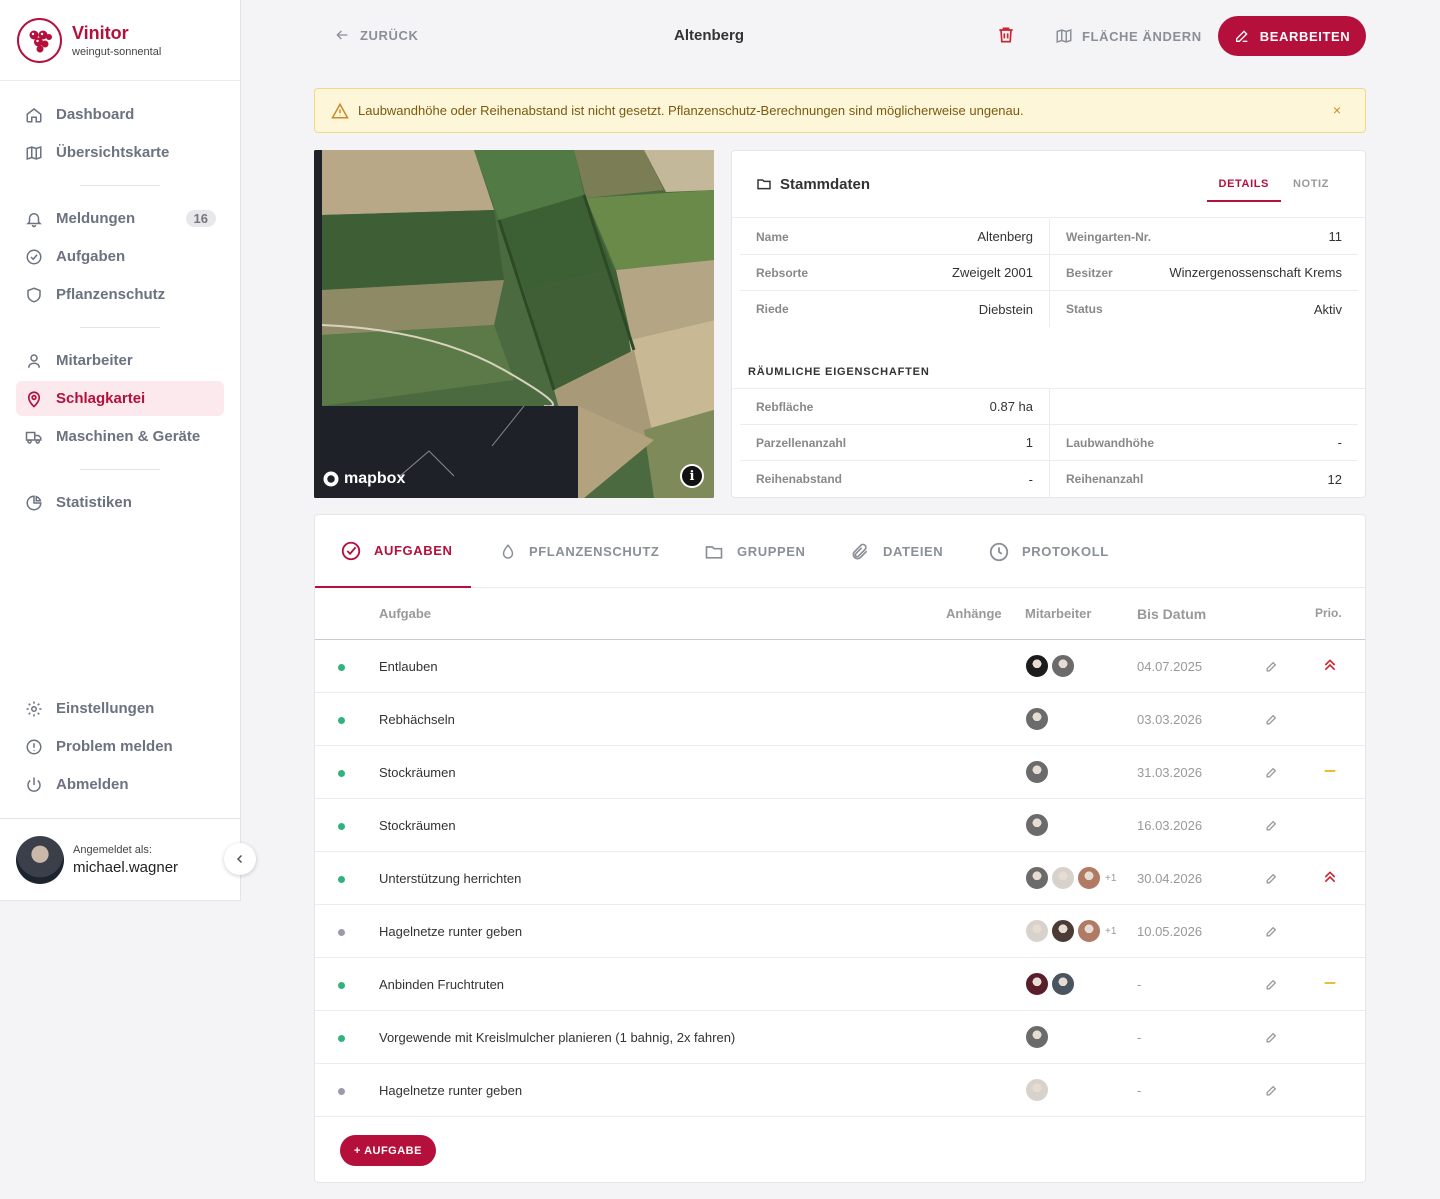 Image resolution: width=1440 pixels, height=1199 pixels. I want to click on table-row: Stockräumen 31.03.2026, so click(840, 772).